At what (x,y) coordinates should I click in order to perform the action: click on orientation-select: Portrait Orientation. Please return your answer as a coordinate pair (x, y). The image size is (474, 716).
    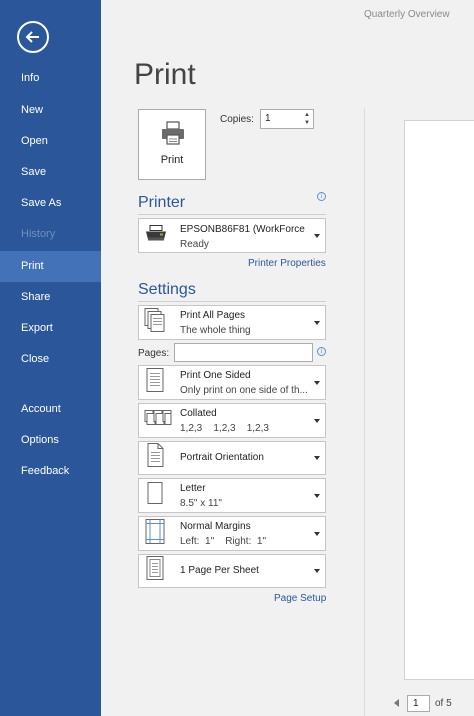
    Looking at the image, I should click on (232, 458).